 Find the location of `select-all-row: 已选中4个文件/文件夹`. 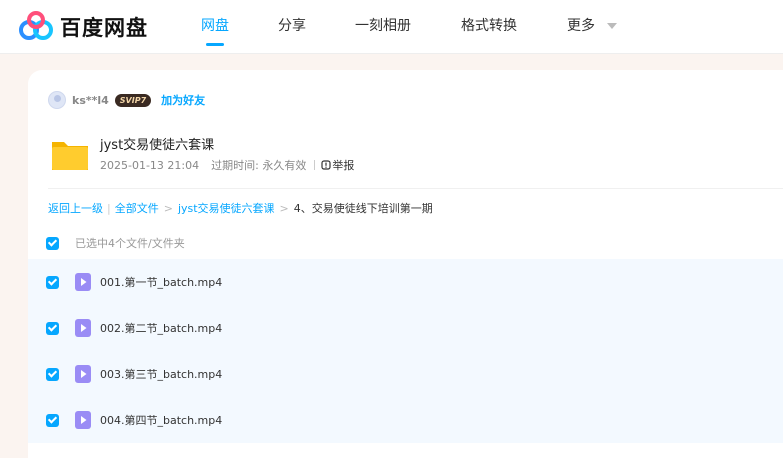

select-all-row: 已选中4个文件/文件夹 is located at coordinates (115, 243).